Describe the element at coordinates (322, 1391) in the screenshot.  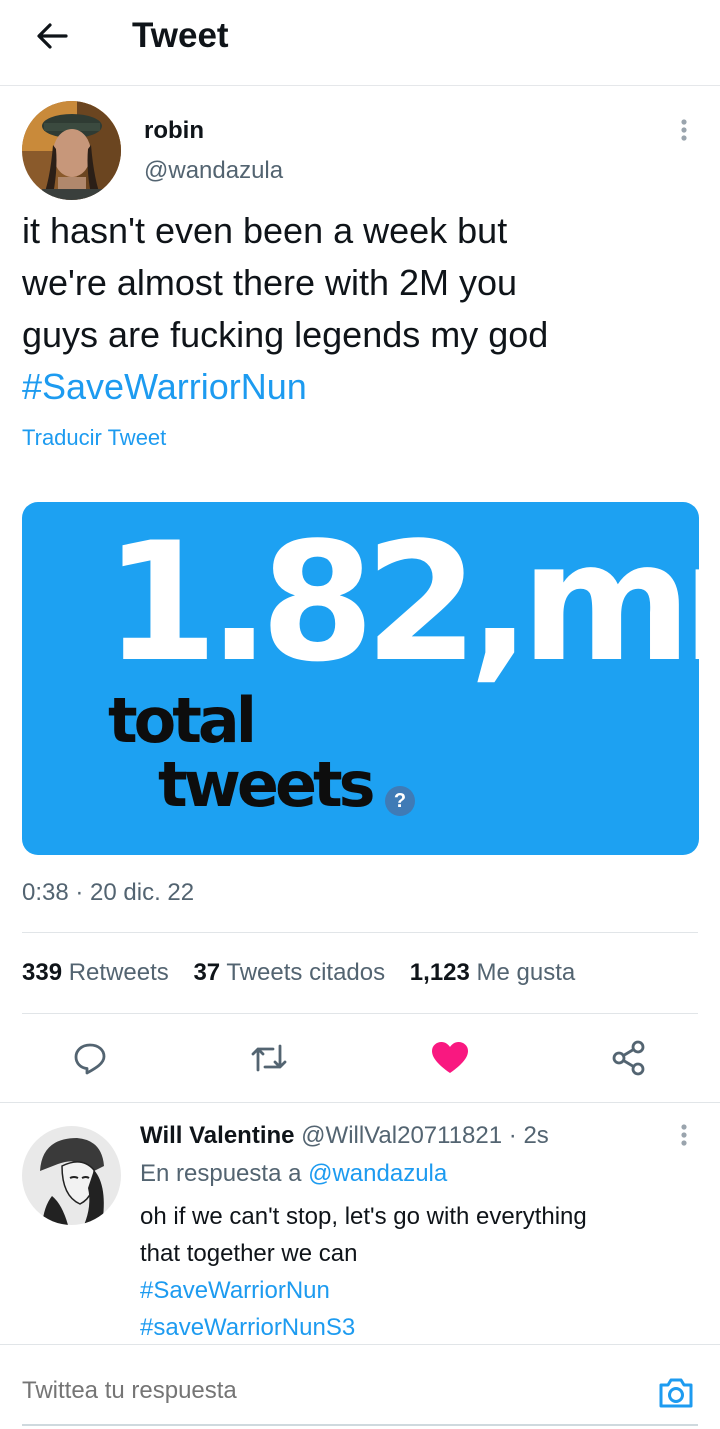
I see `reply-input` at that location.